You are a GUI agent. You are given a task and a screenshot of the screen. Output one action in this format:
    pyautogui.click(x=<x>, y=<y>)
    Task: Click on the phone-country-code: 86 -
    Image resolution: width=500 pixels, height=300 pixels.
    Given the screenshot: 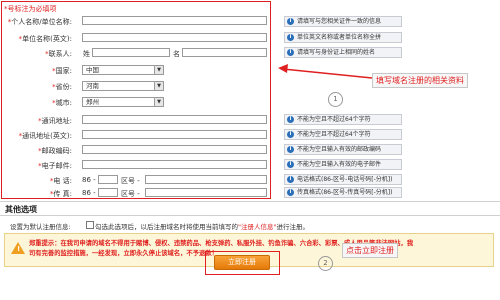 What is the action you would take?
    pyautogui.click(x=89, y=180)
    